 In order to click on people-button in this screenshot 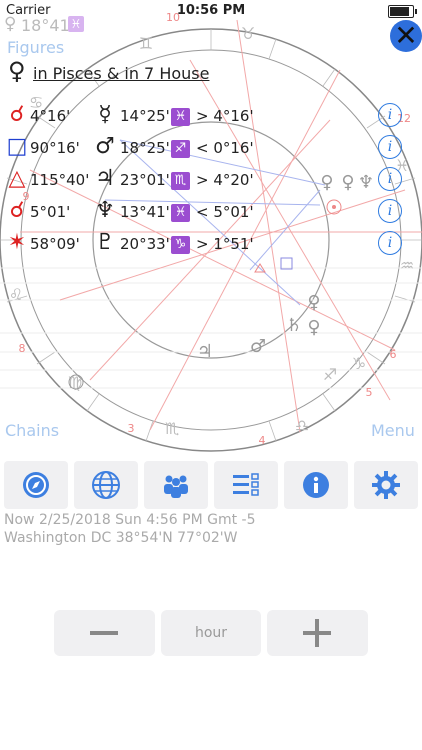, I will do `click(176, 485)`.